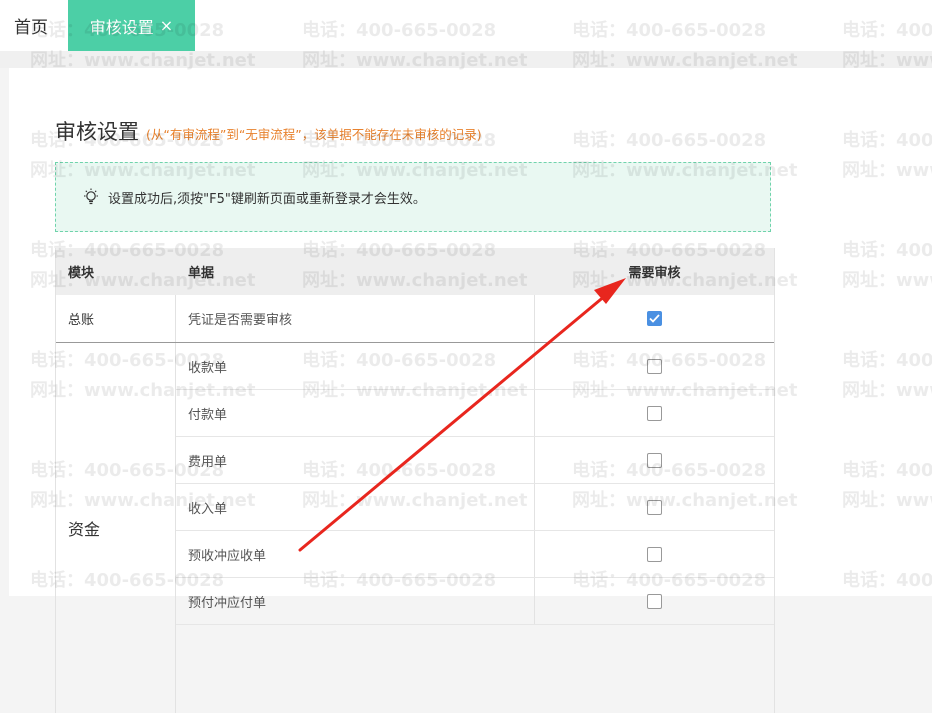  Describe the element at coordinates (355, 413) in the screenshot. I see `document-cell: 付款单` at that location.